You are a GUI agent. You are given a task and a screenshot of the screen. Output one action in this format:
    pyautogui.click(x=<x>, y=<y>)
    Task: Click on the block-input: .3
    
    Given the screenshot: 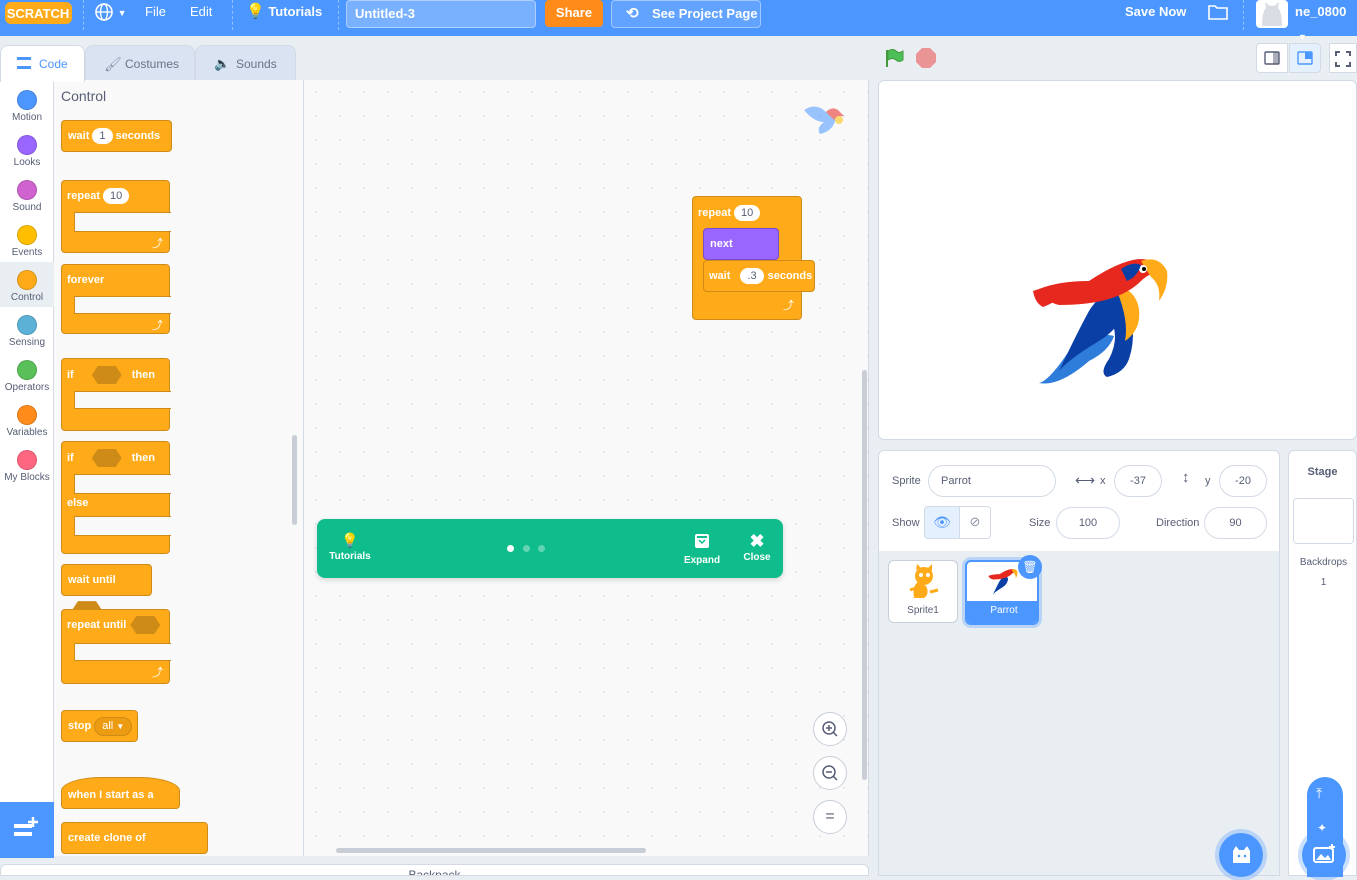 What is the action you would take?
    pyautogui.click(x=752, y=276)
    